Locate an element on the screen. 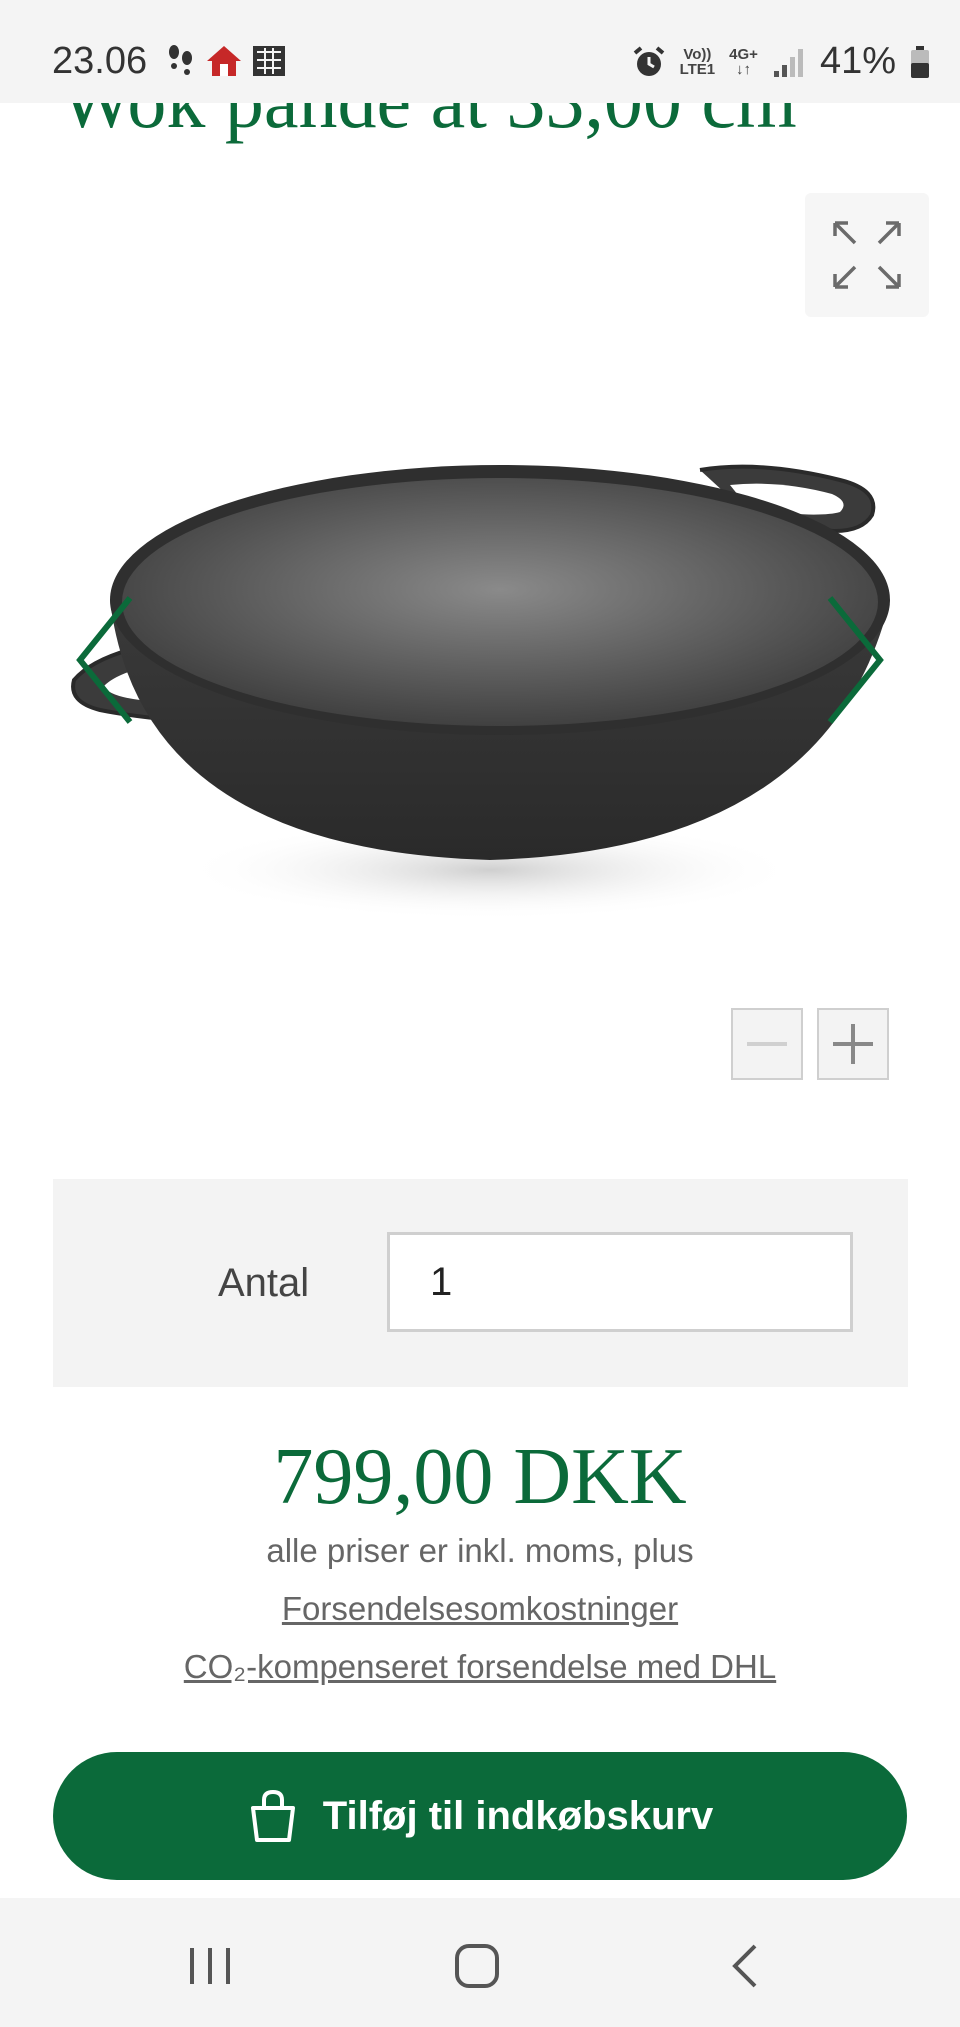  shipping-costs-link: Forsendelsesomkostninger is located at coordinates (480, 1608).